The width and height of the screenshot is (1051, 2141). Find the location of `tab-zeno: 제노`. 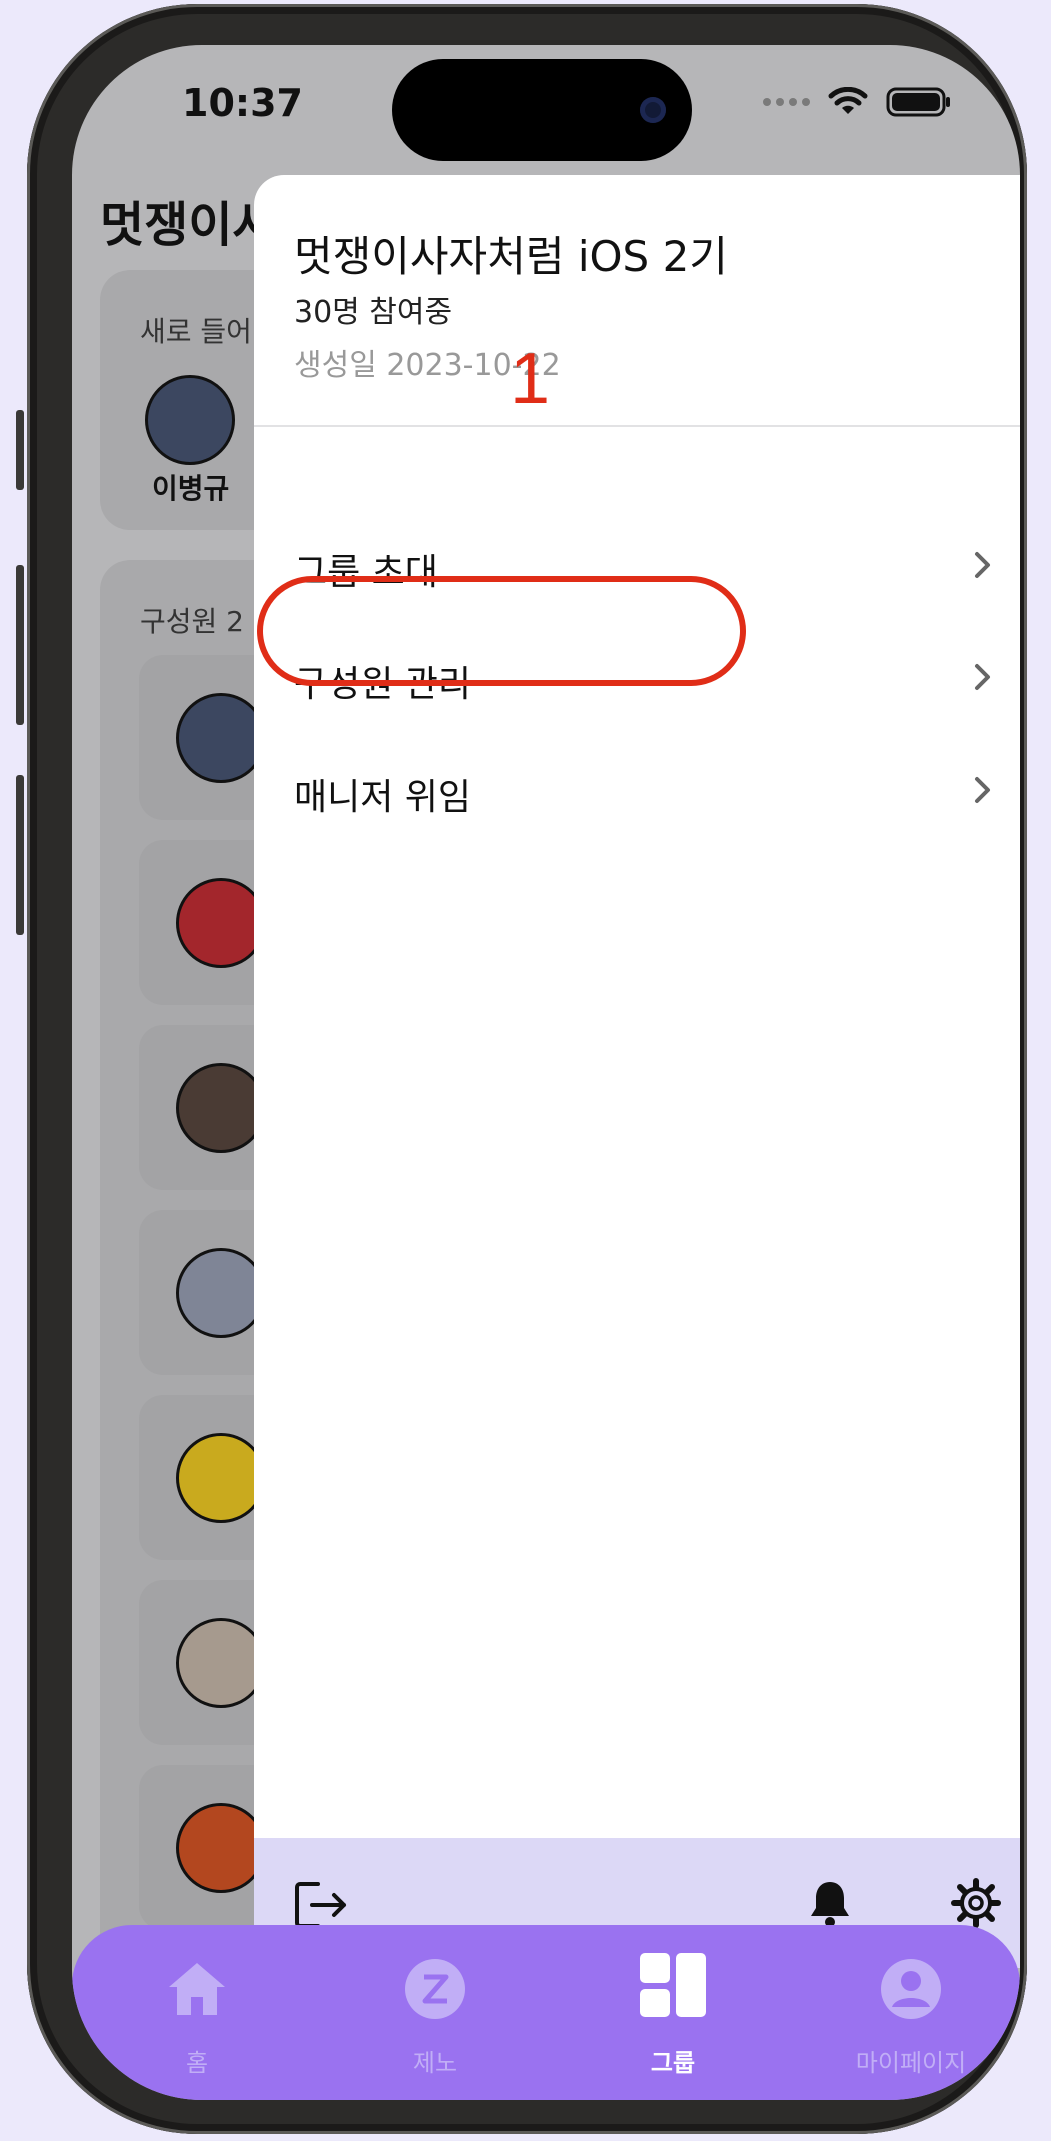

tab-zeno: 제노 is located at coordinates (435, 2011).